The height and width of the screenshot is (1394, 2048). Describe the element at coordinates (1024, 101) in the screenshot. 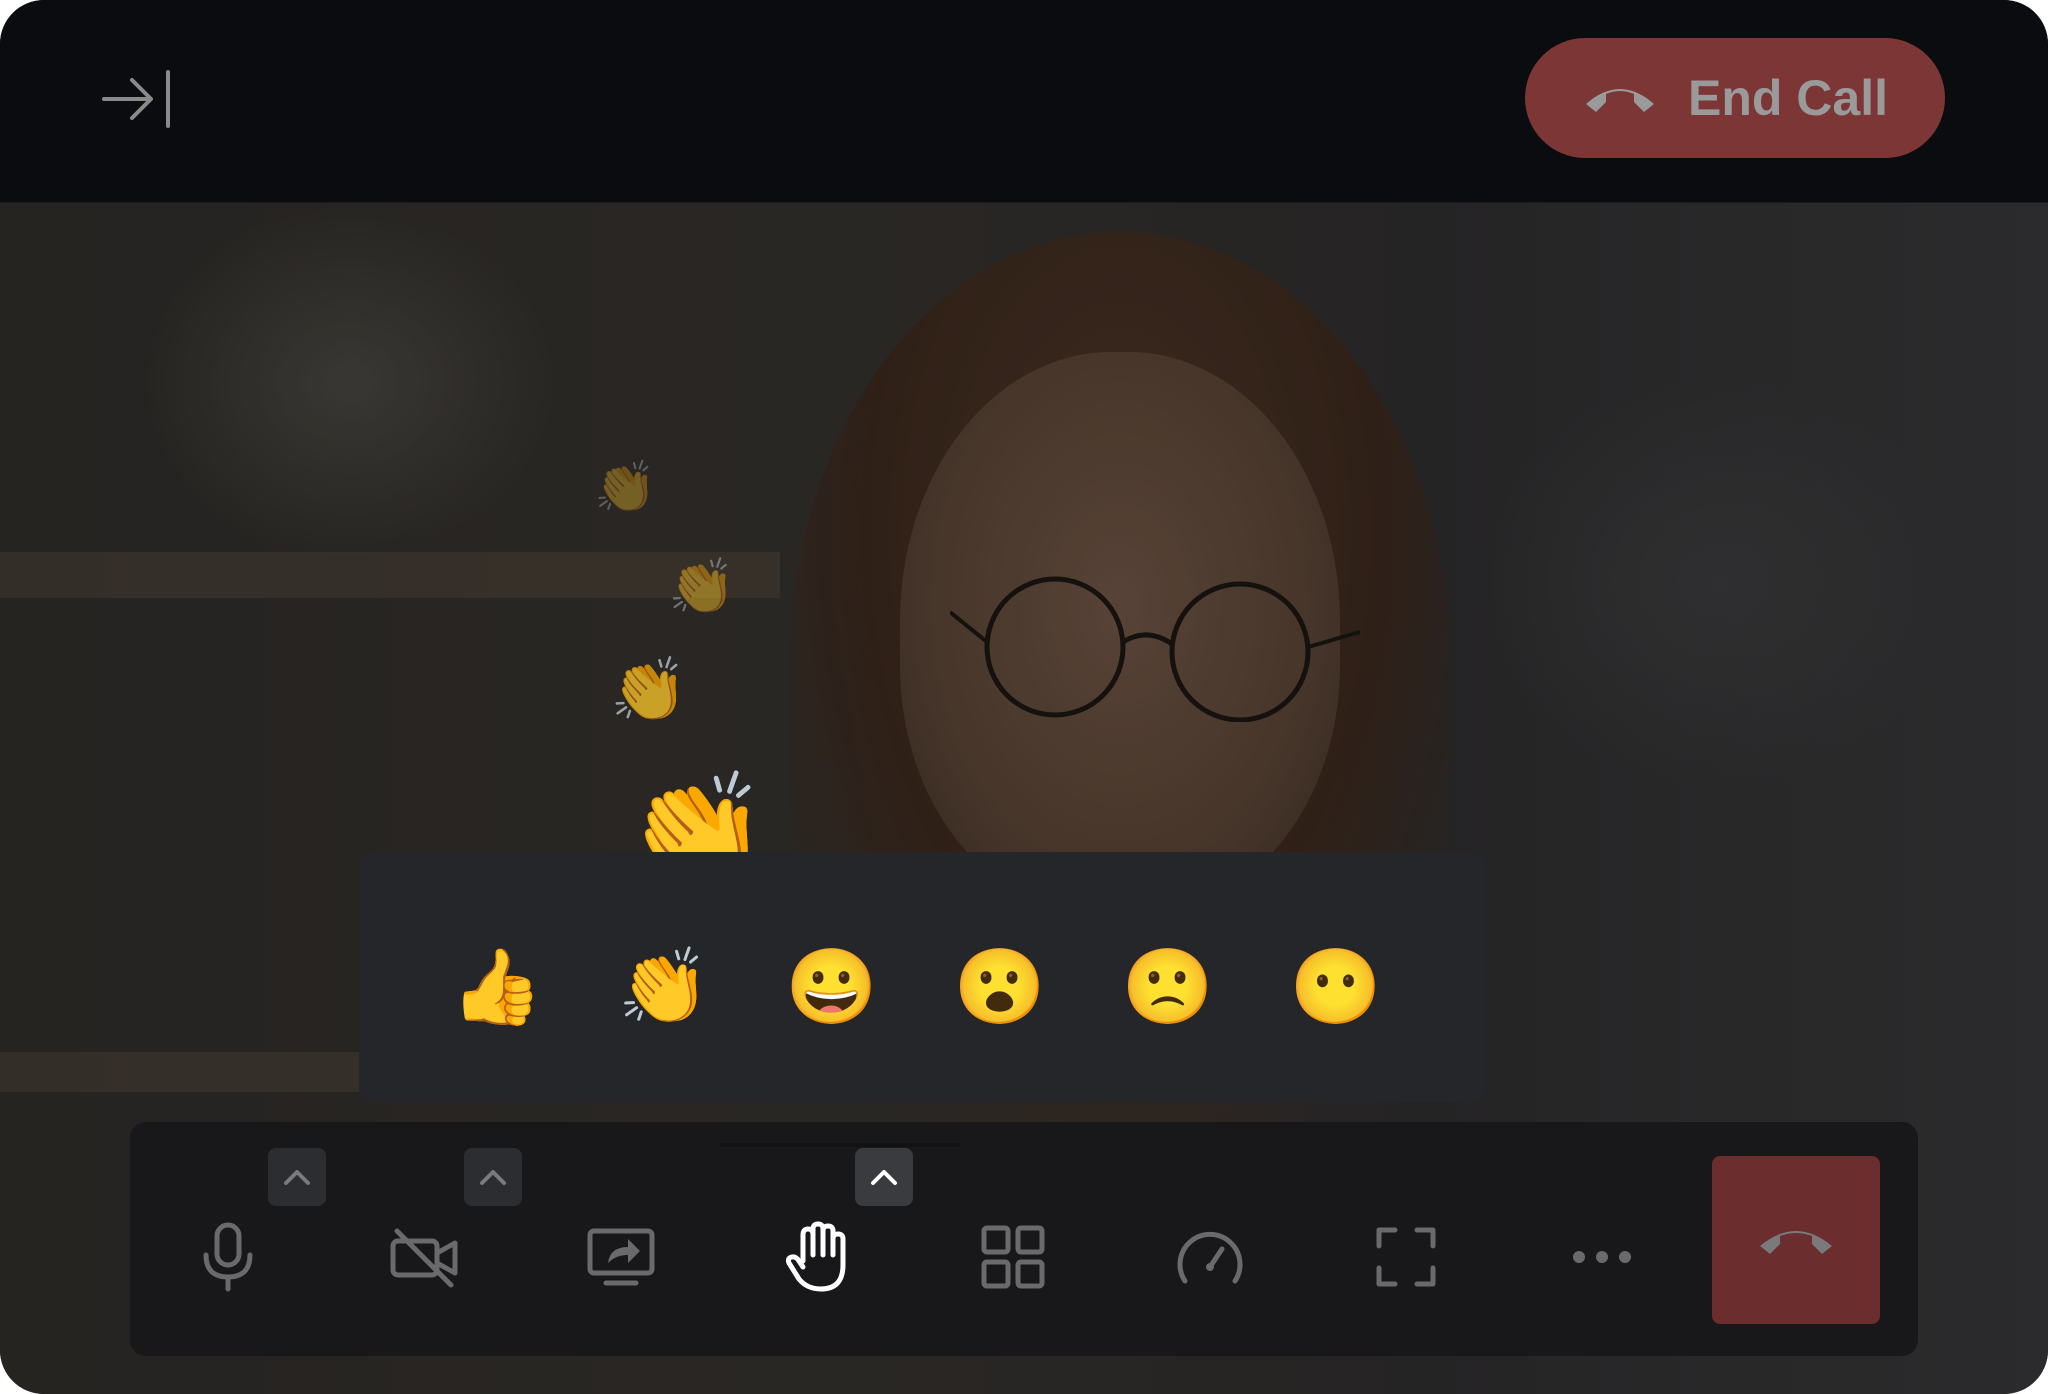

I see `top-bar: End Call` at that location.